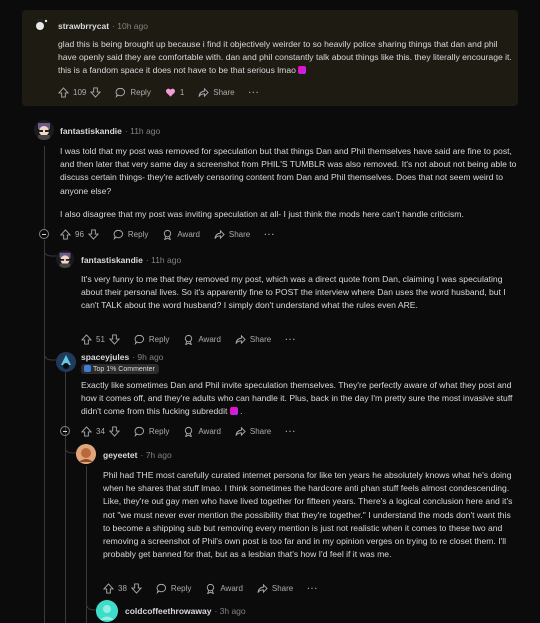  What do you see at coordinates (166, 260) in the screenshot?
I see `timestamp: 11h ago` at bounding box center [166, 260].